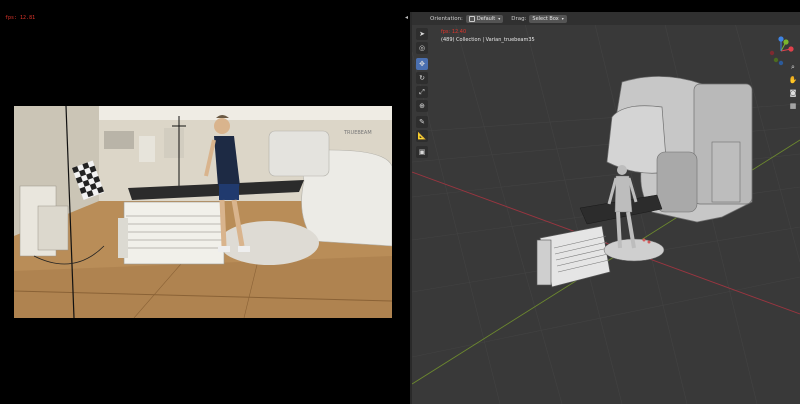  Describe the element at coordinates (422, 48) in the screenshot. I see `cursor-3d-tool-icon: ◎` at that location.